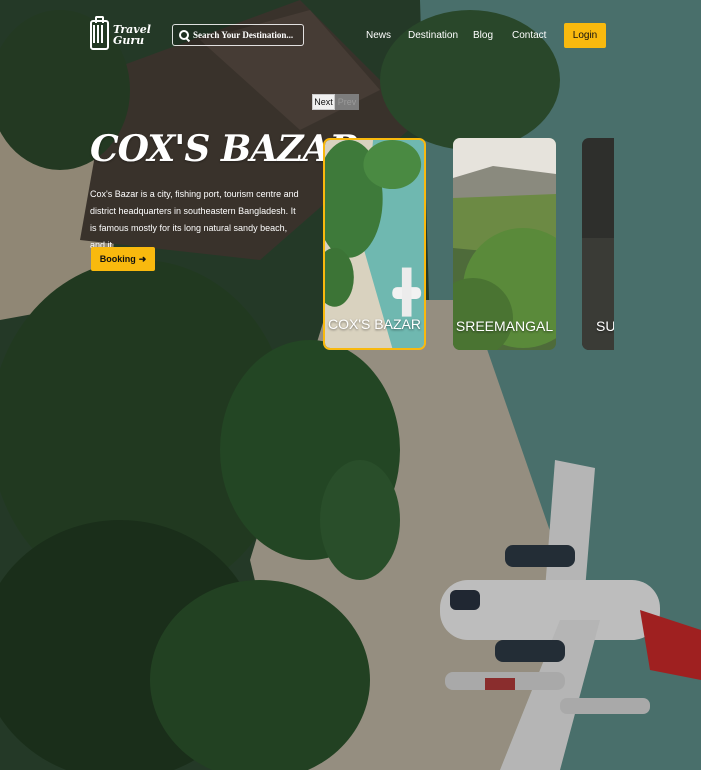  Describe the element at coordinates (374, 324) in the screenshot. I see `card-title: COX'S BAZAR` at that location.